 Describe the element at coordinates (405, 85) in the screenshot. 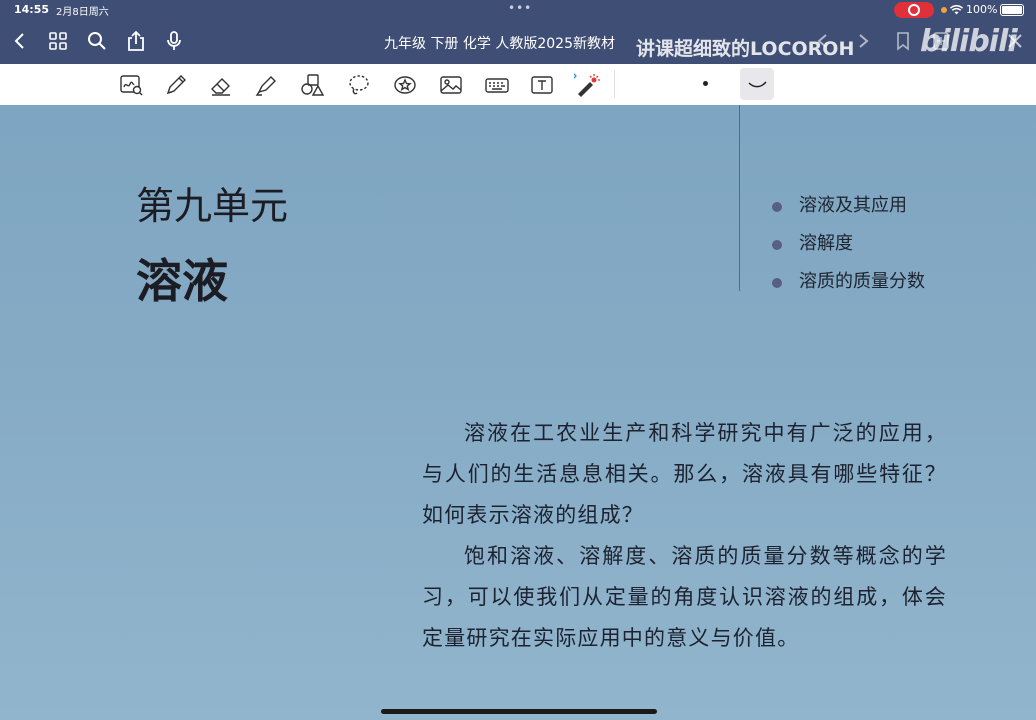

I see `sticker-icon` at that location.